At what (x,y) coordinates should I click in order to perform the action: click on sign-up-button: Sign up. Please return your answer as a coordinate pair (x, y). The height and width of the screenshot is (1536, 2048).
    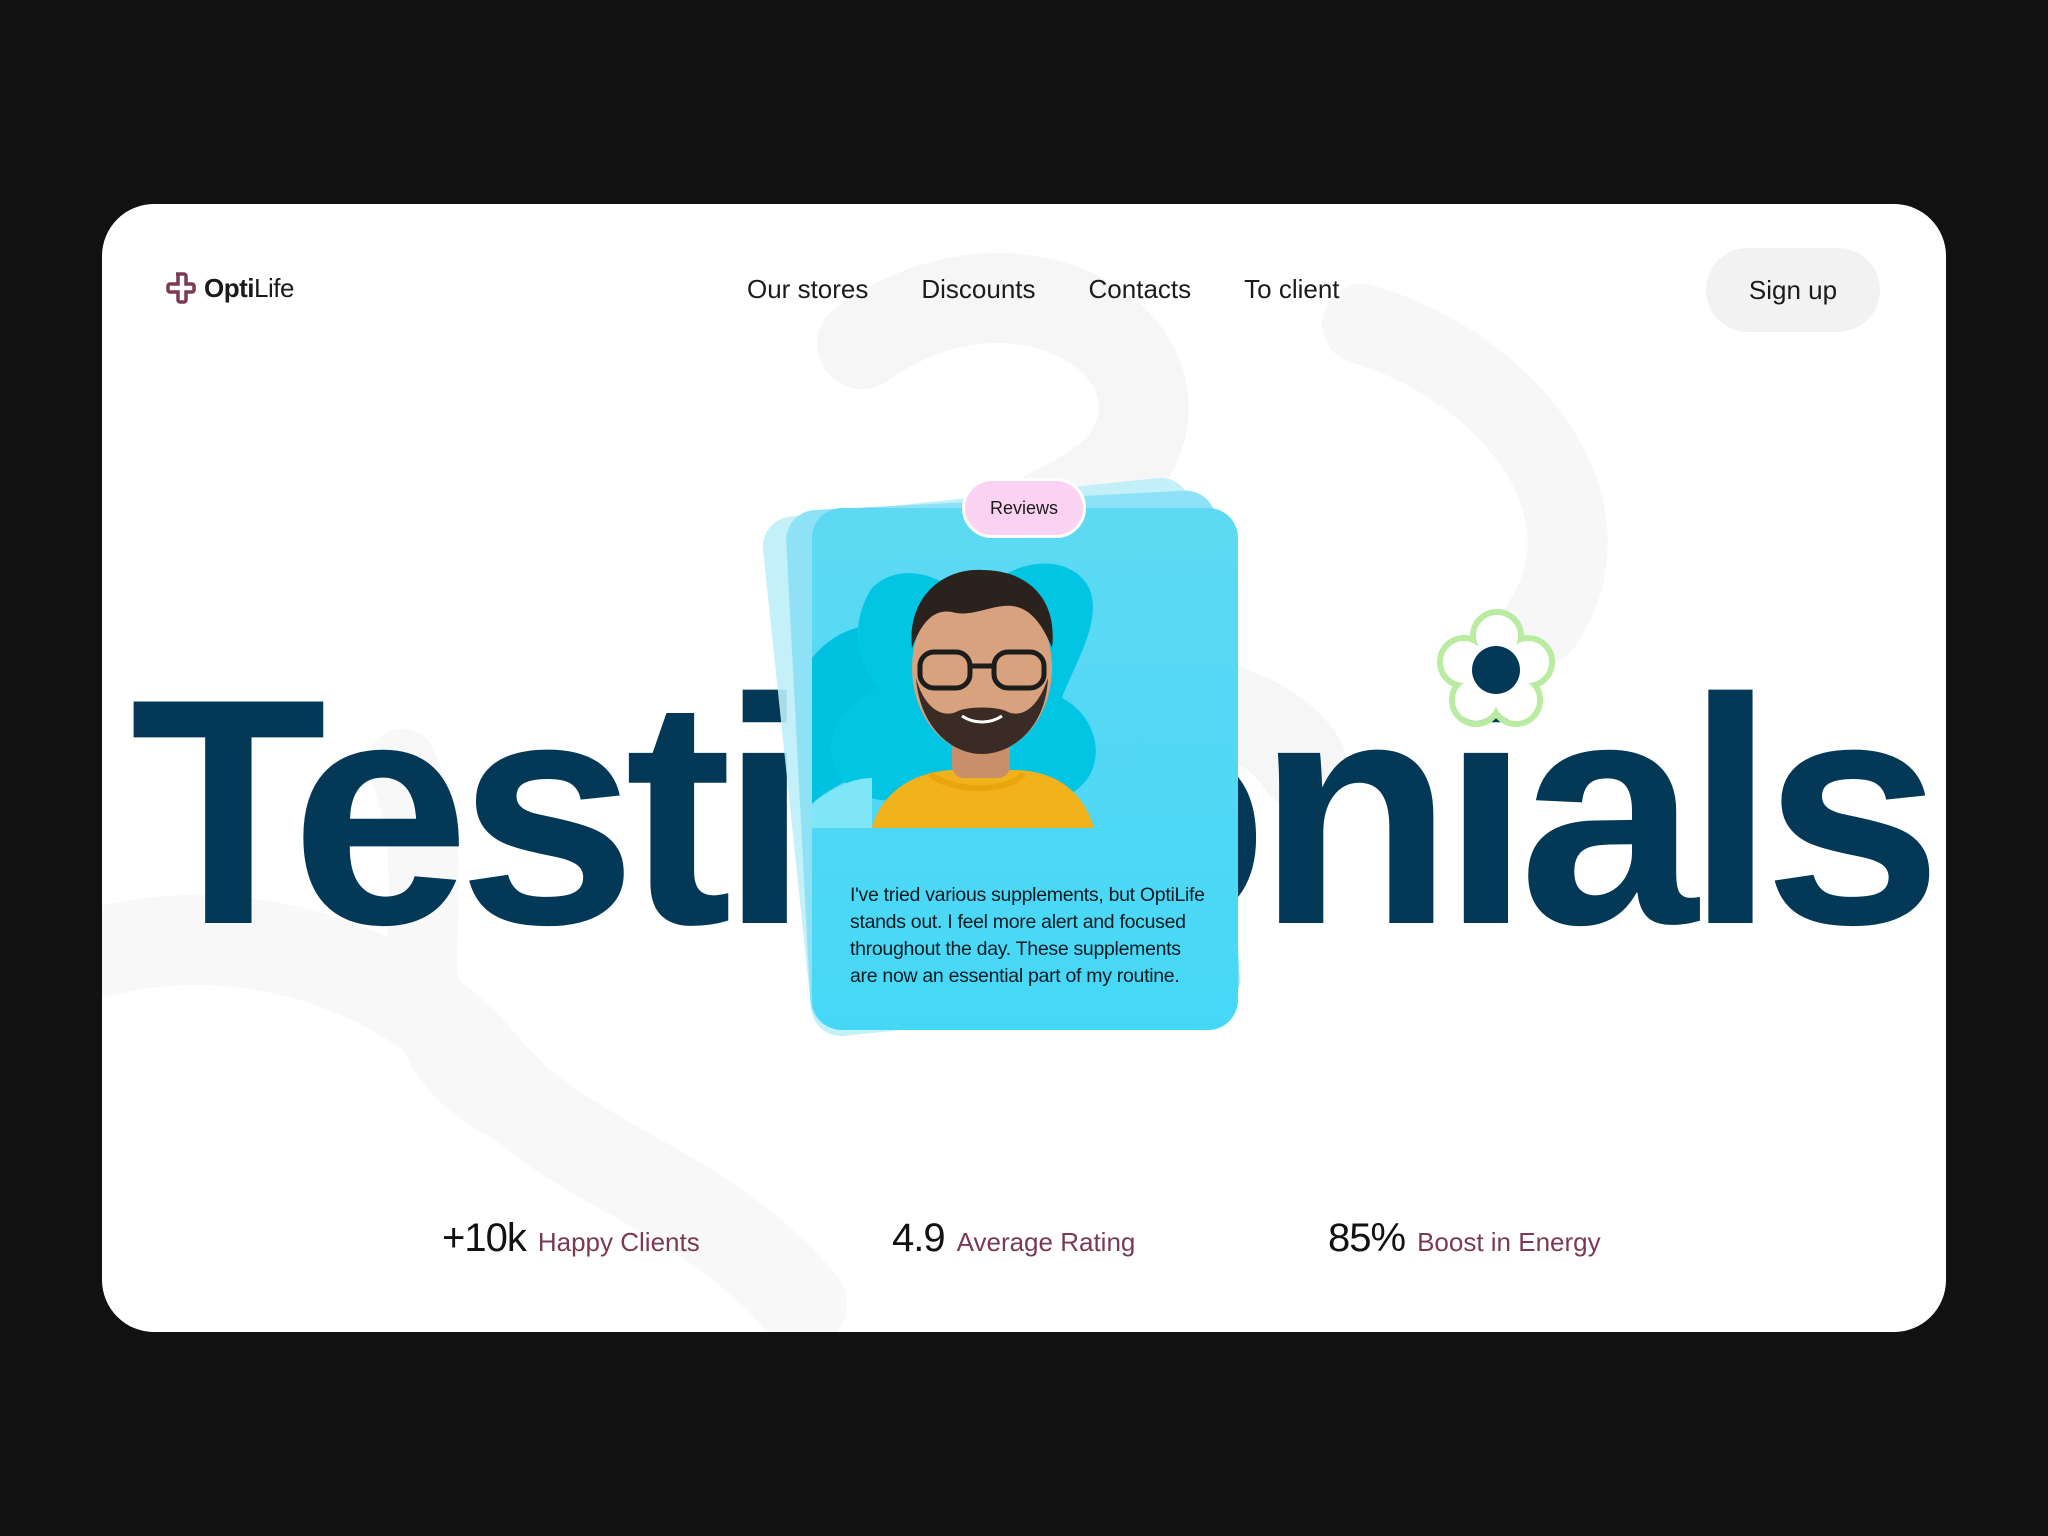
    Looking at the image, I should click on (1793, 290).